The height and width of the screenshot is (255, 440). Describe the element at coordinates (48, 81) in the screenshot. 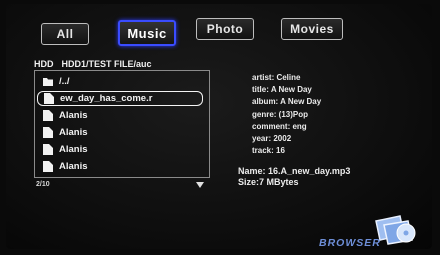

I see `folder-up-icon` at that location.